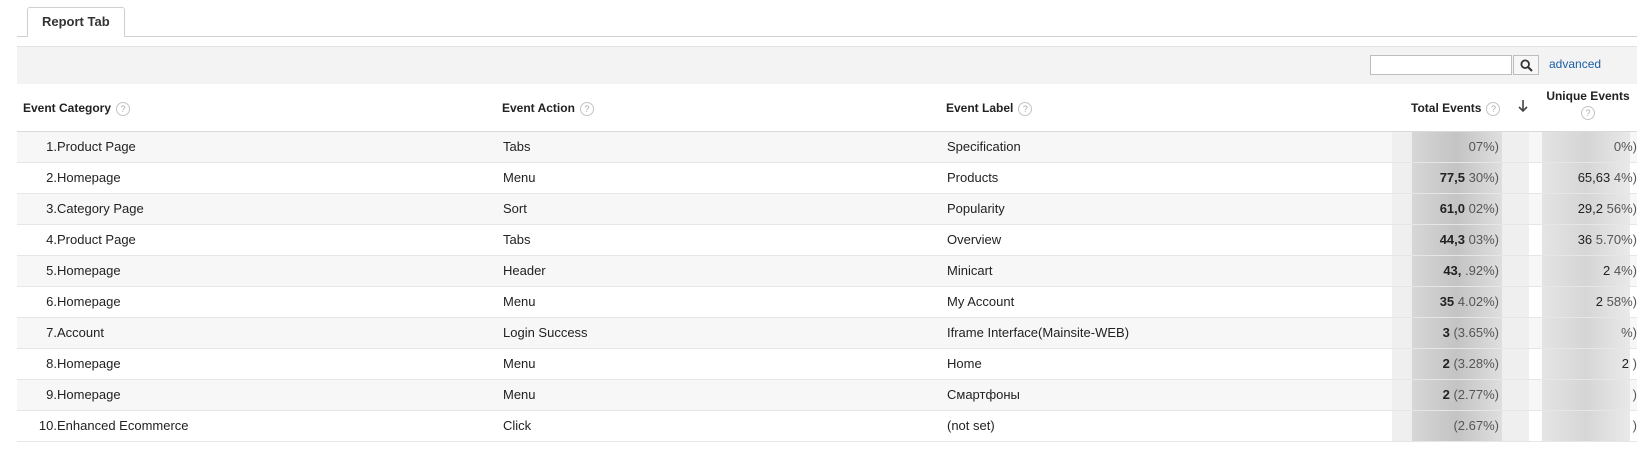 The height and width of the screenshot is (449, 1651). What do you see at coordinates (827, 364) in the screenshot?
I see `table-row: 8. Homepage Menu Home 2 (3.28%) 2 )` at bounding box center [827, 364].